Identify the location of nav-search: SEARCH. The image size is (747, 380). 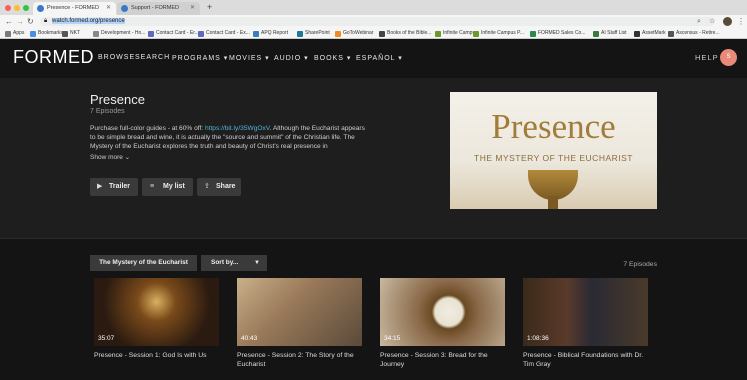
(152, 57).